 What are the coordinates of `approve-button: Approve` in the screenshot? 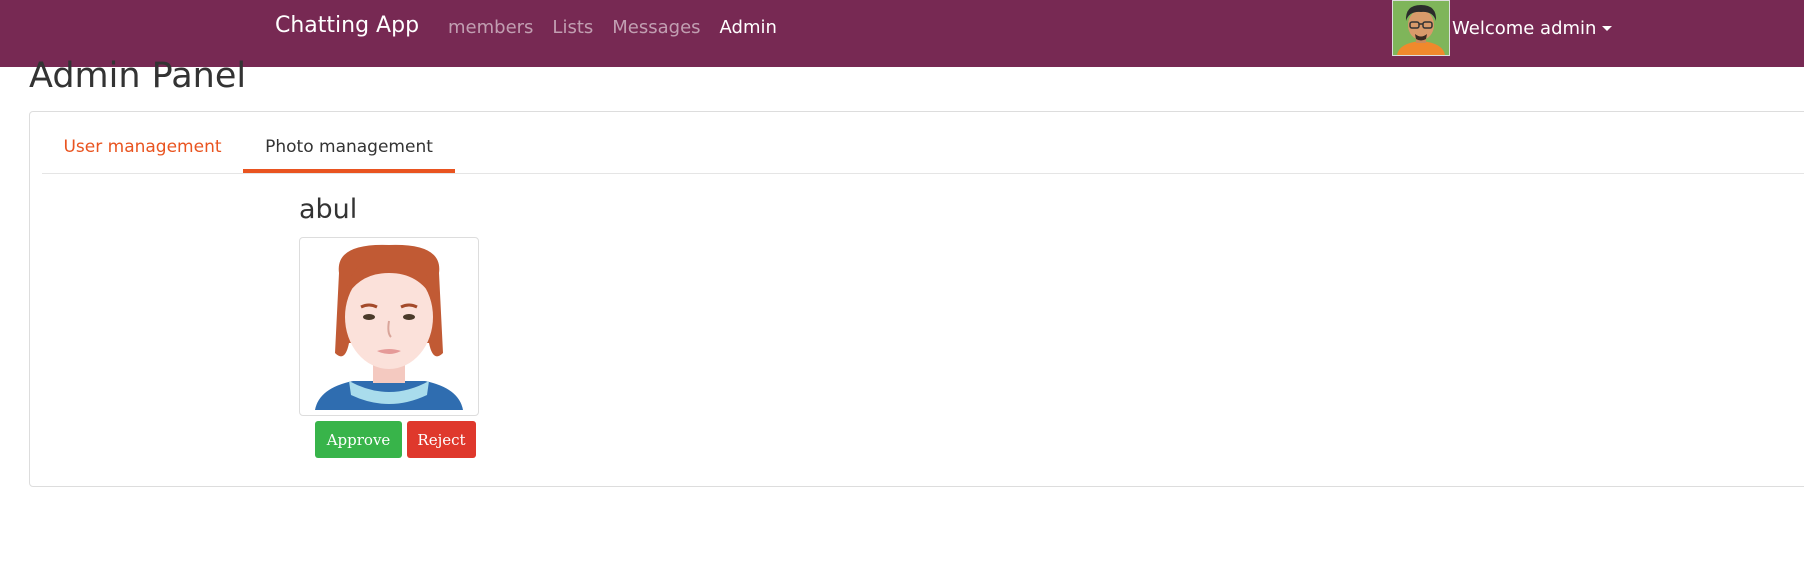 It's located at (358, 439).